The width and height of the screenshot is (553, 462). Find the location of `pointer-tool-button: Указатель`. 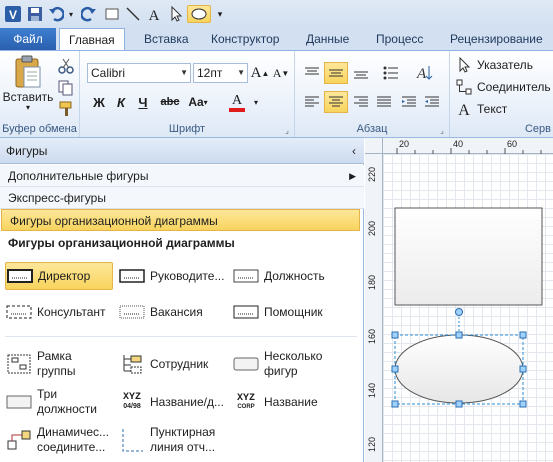

pointer-tool-button: Указатель is located at coordinates (504, 65).